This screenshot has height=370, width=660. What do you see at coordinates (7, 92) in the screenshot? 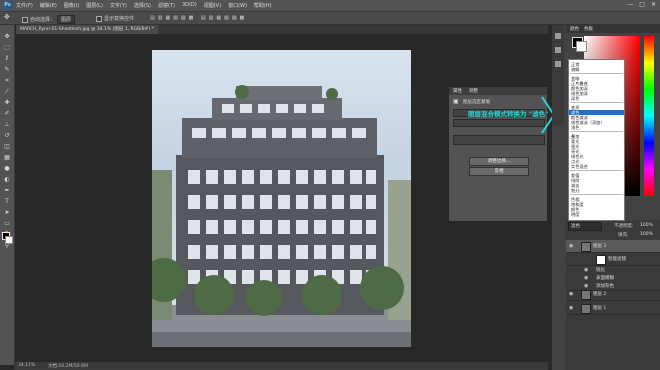
I see `eyedropper-tool-icon: ⁄` at bounding box center [7, 92].